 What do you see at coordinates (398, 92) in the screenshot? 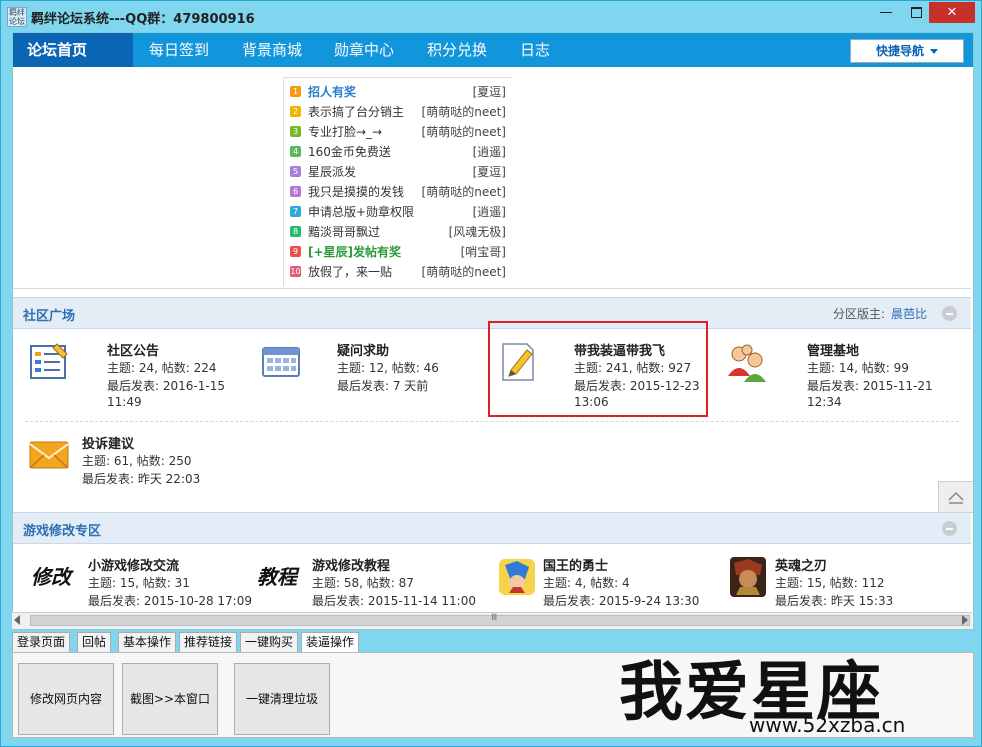
I see `hot-topic-item: 1 招人有奖 [夏逗]` at bounding box center [398, 92].